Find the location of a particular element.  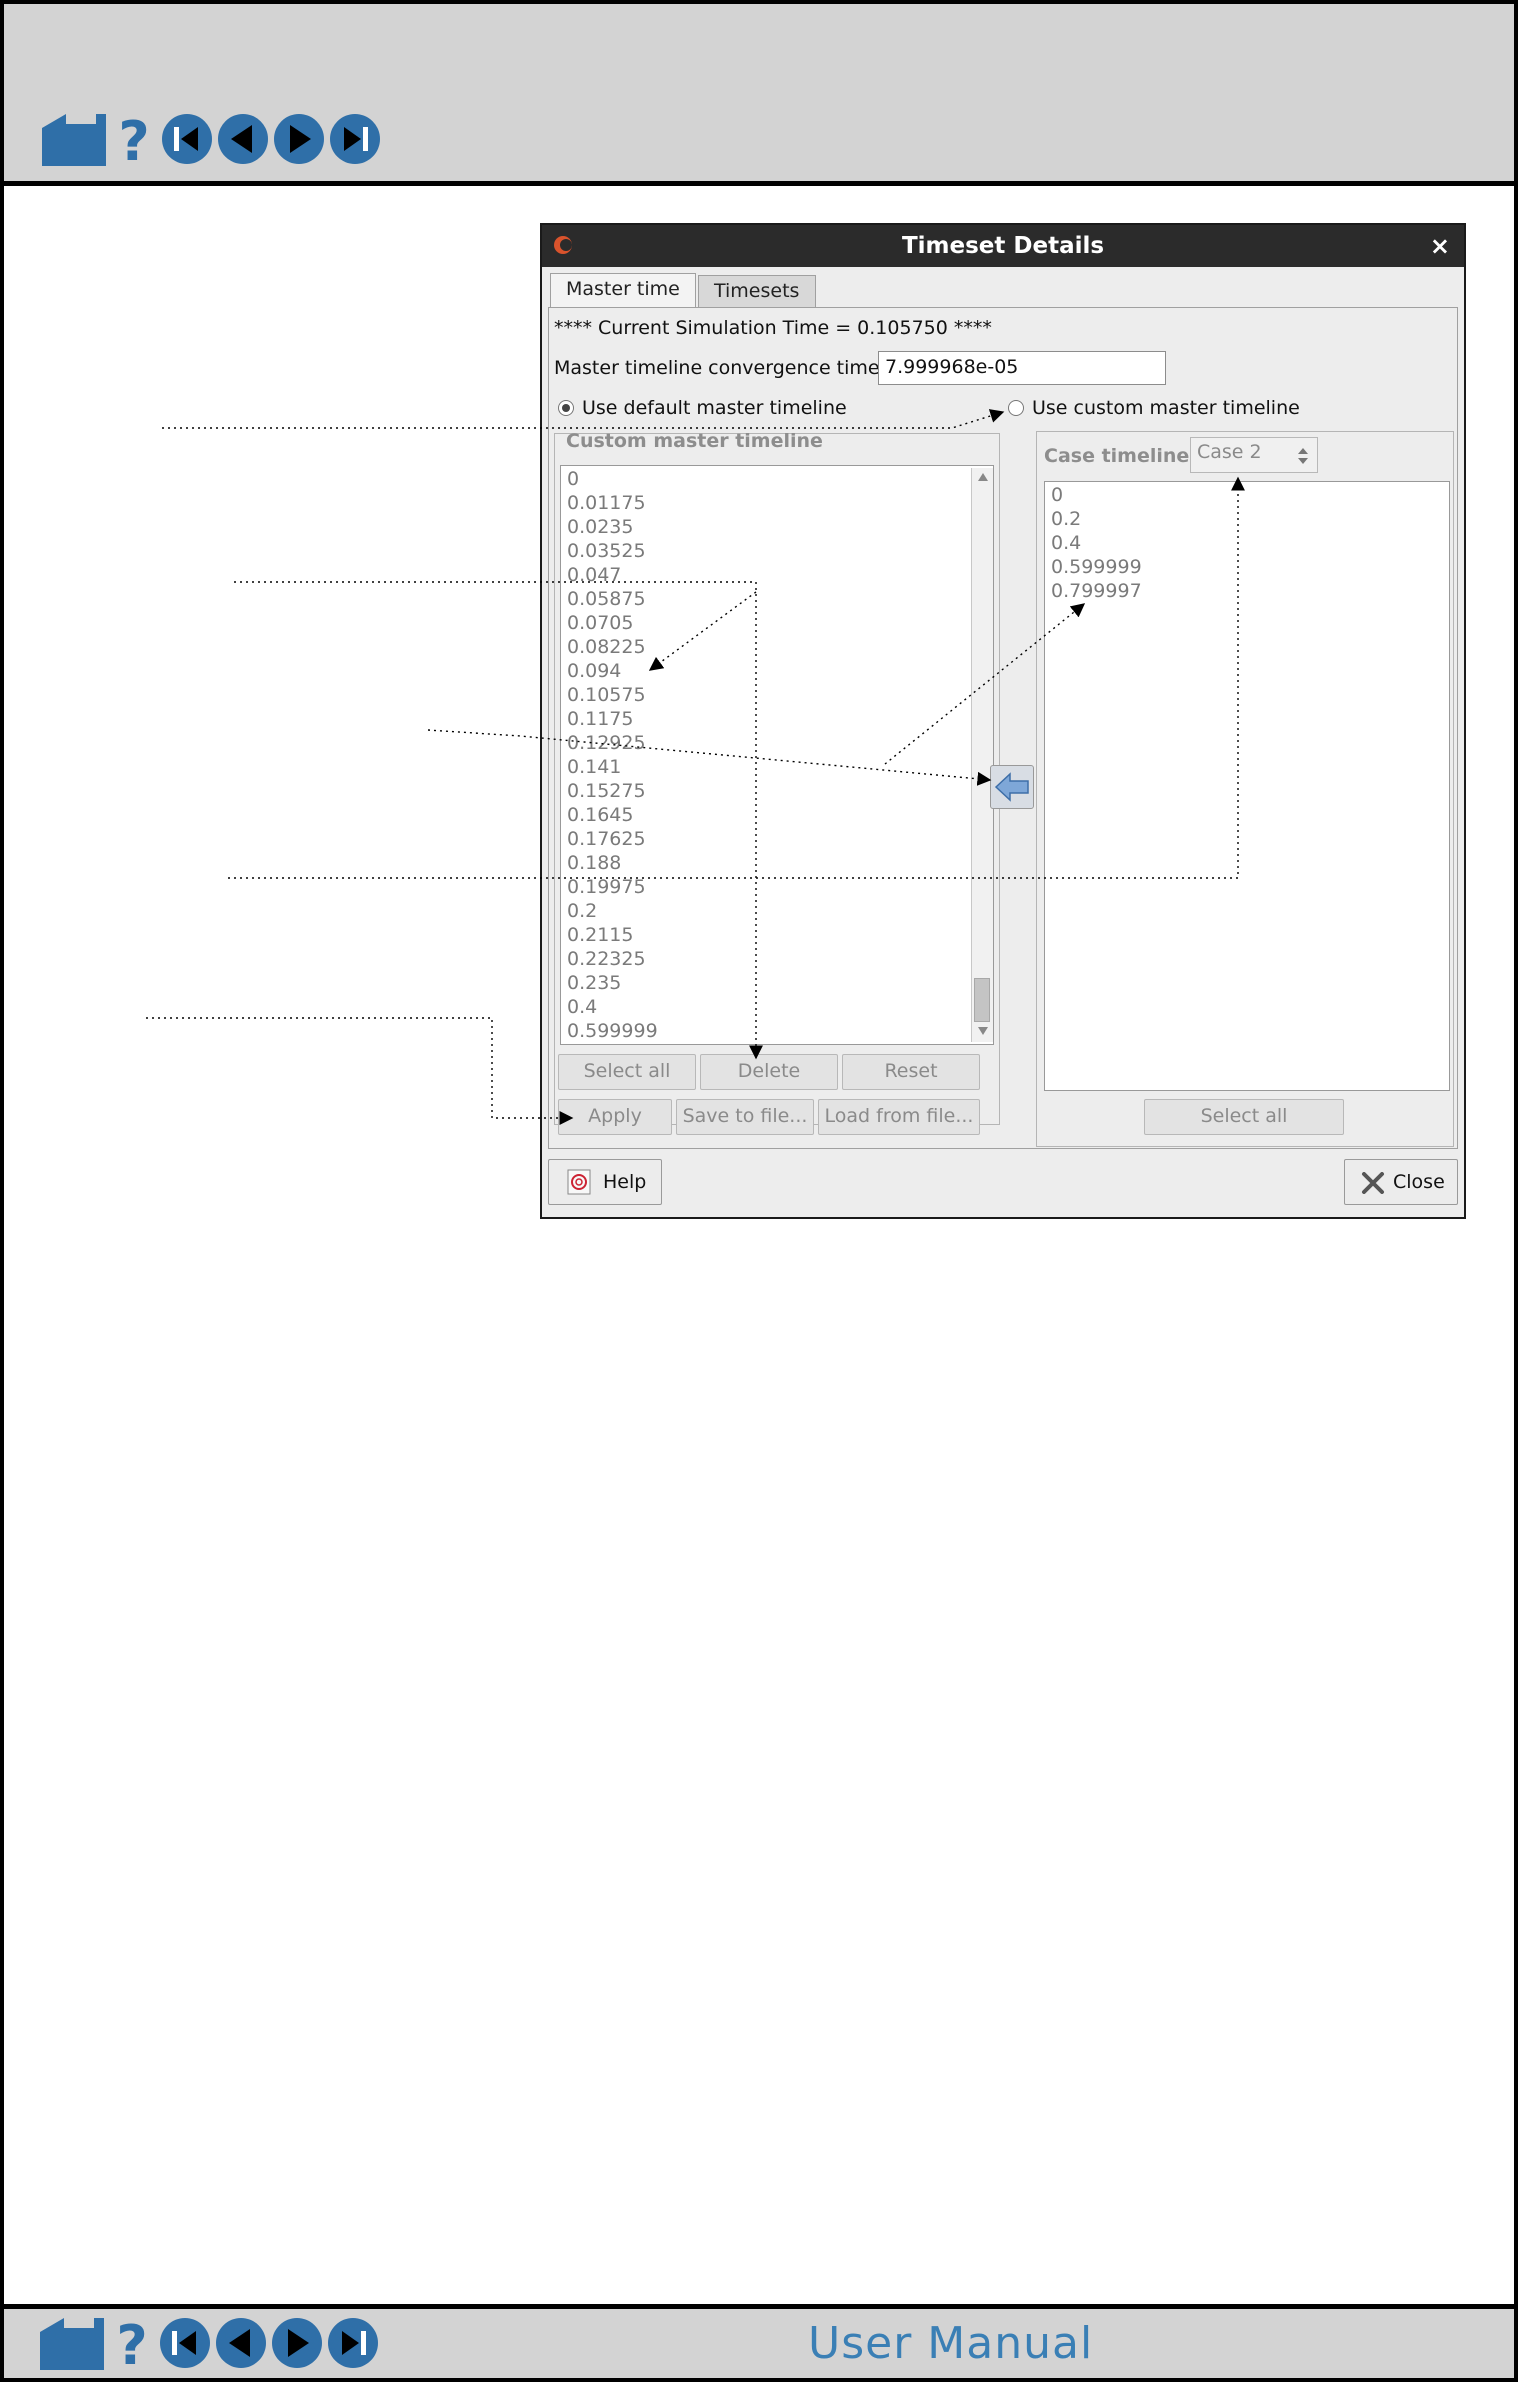

tab-master-time: Master time is located at coordinates (623, 290).